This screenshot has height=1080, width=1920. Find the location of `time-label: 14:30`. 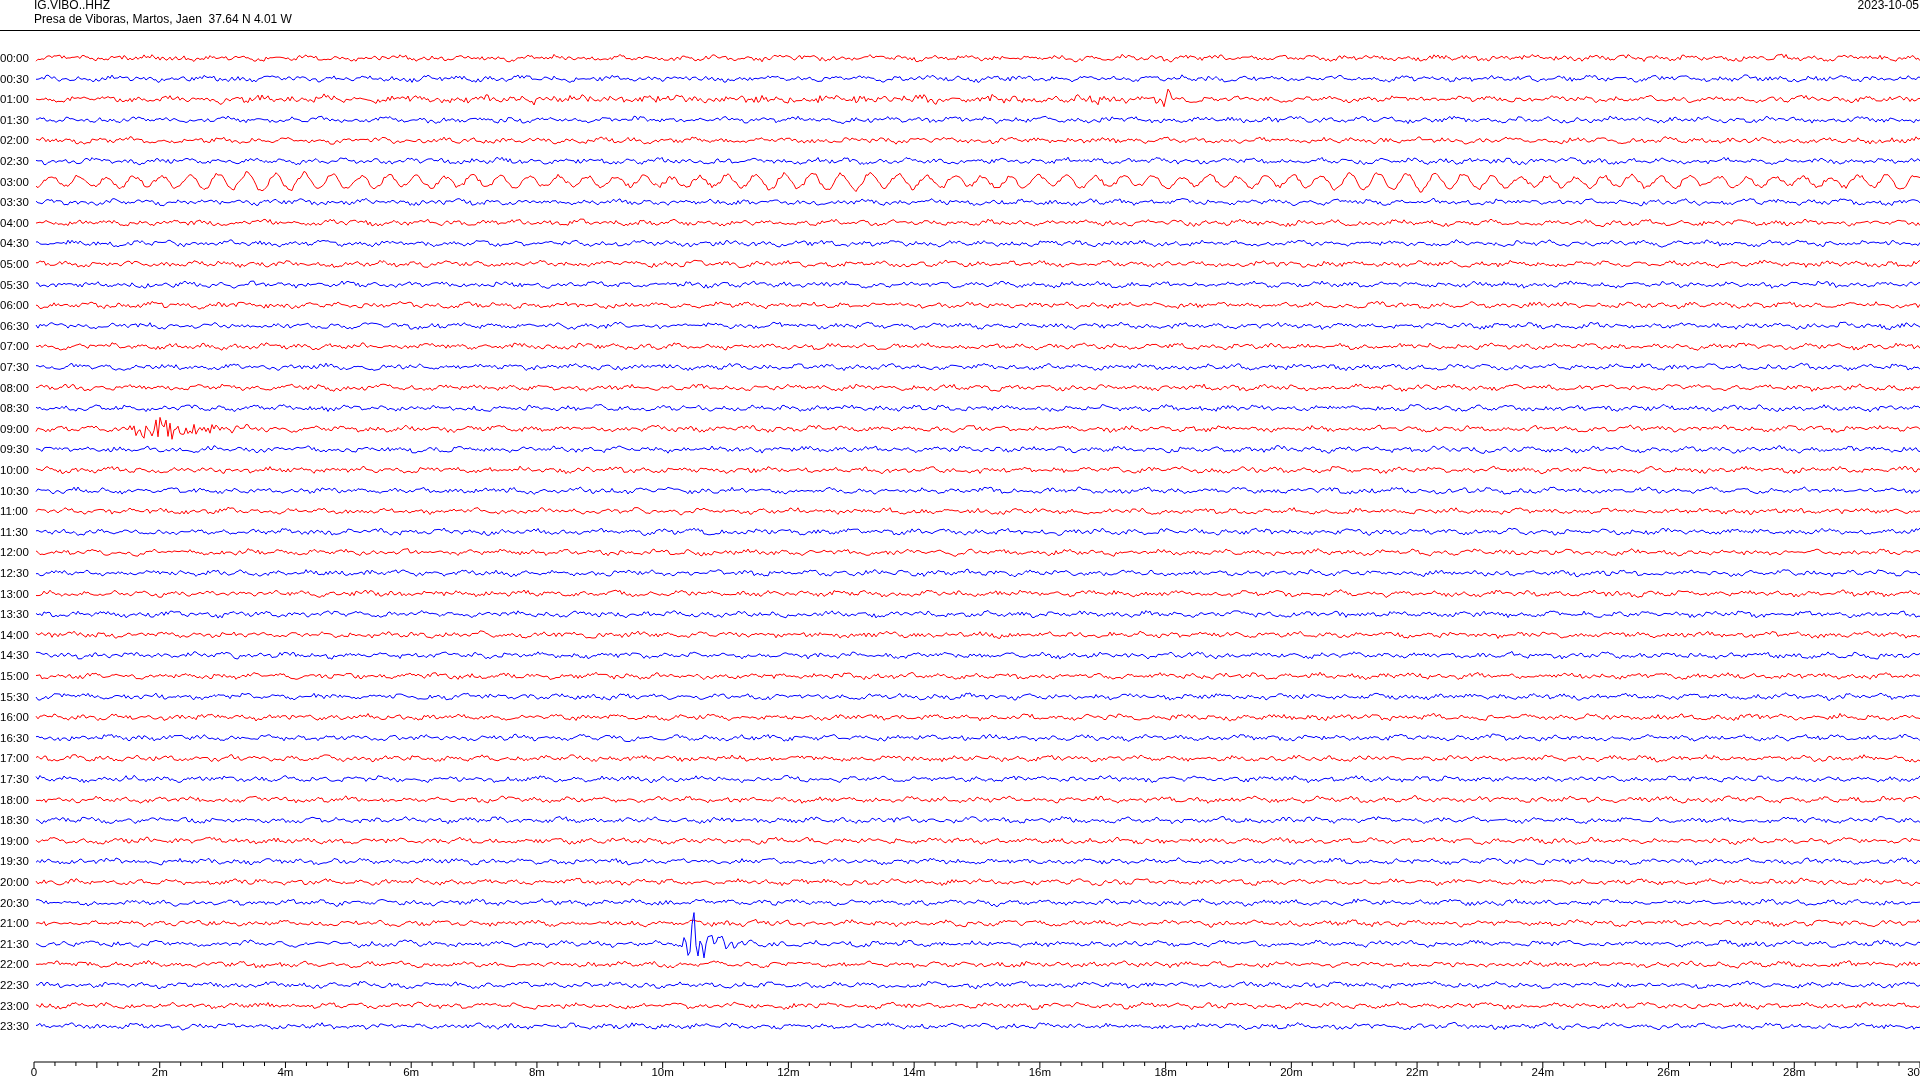

time-label: 14:30 is located at coordinates (14, 655).